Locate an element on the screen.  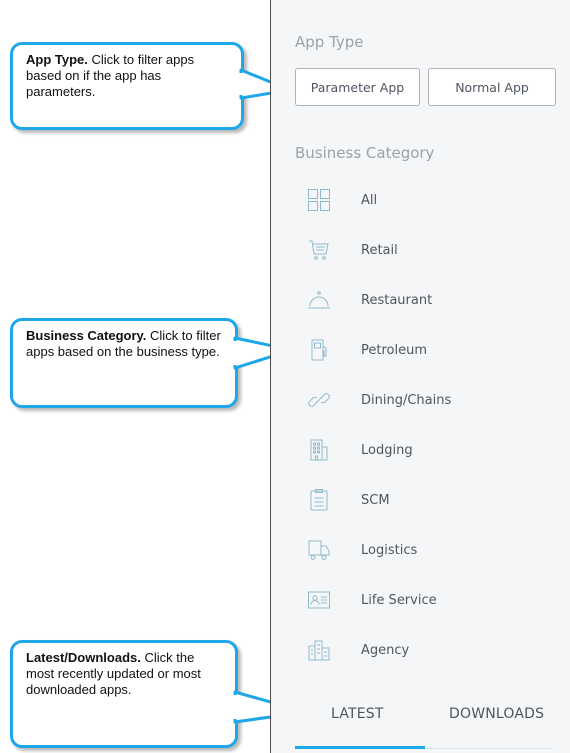
category-label-logistics: Logistics is located at coordinates (389, 550).